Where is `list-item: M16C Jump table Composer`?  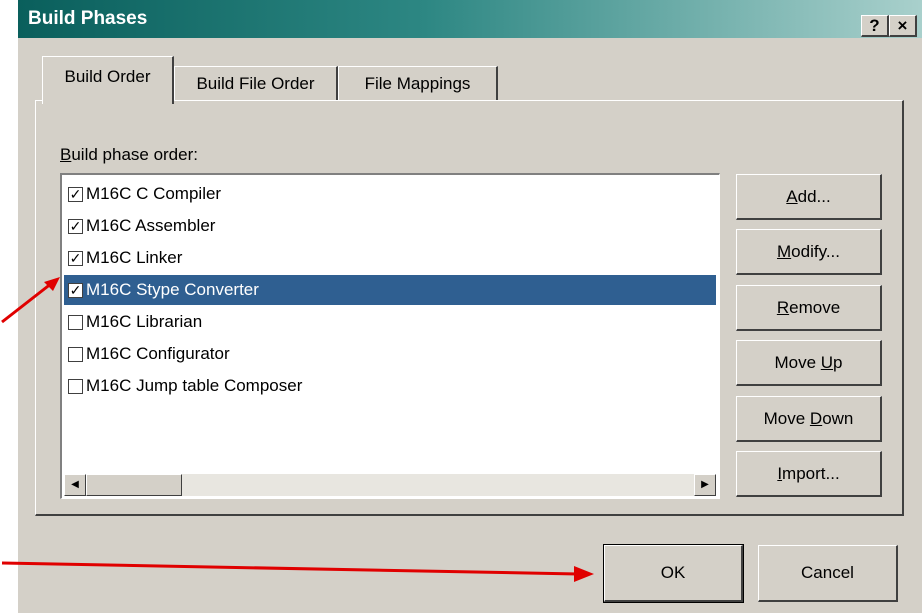
list-item: M16C Jump table Composer is located at coordinates (390, 386).